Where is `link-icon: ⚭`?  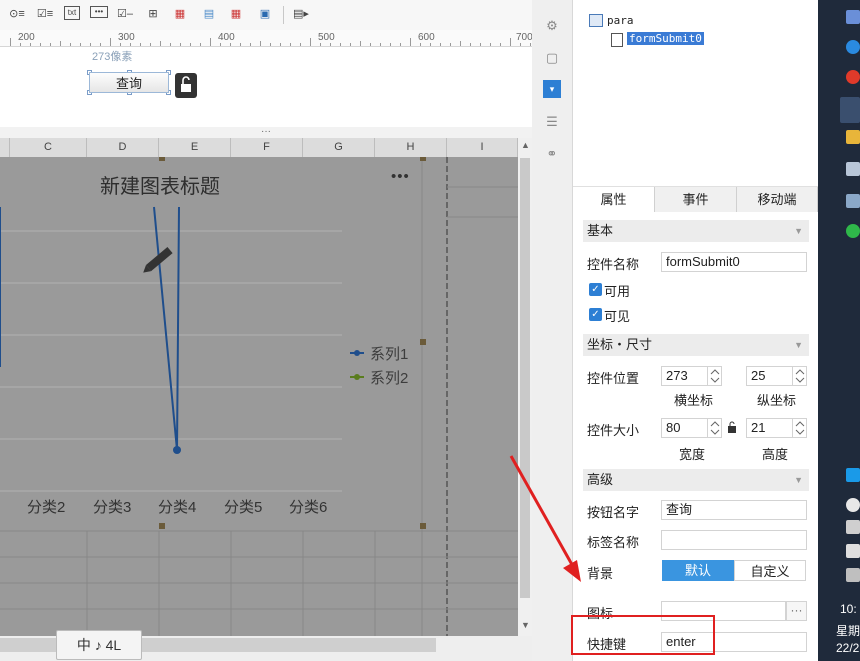 link-icon: ⚭ is located at coordinates (552, 154).